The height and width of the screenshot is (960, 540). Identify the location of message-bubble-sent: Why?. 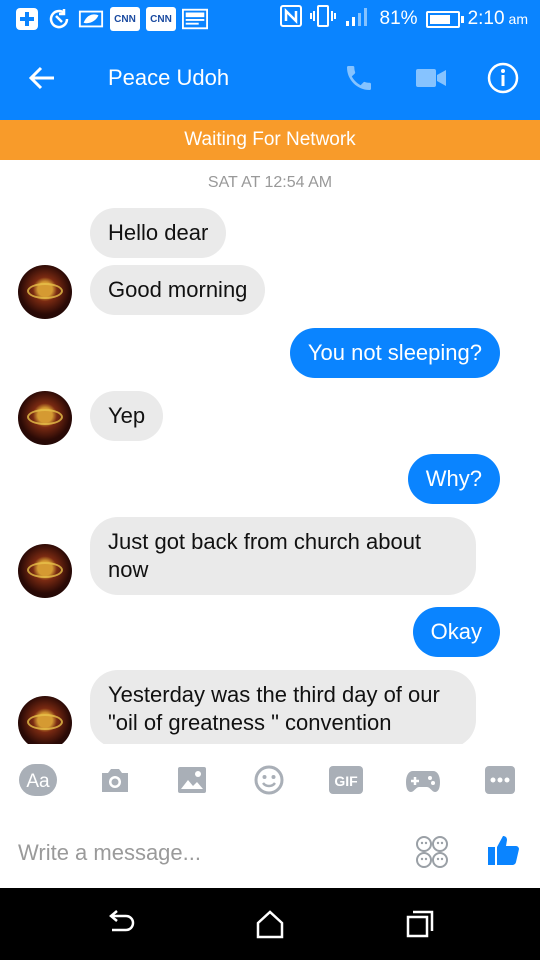
(453, 479).